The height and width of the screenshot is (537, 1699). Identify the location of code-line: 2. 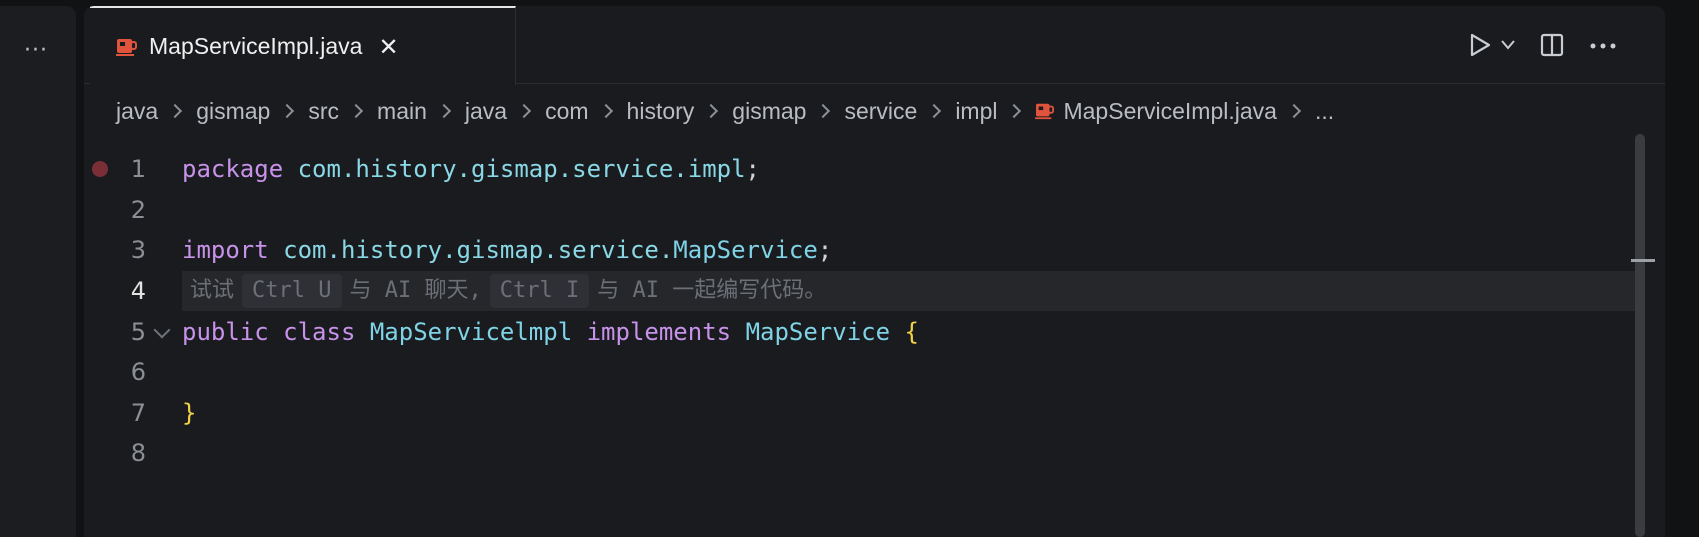
(864, 210).